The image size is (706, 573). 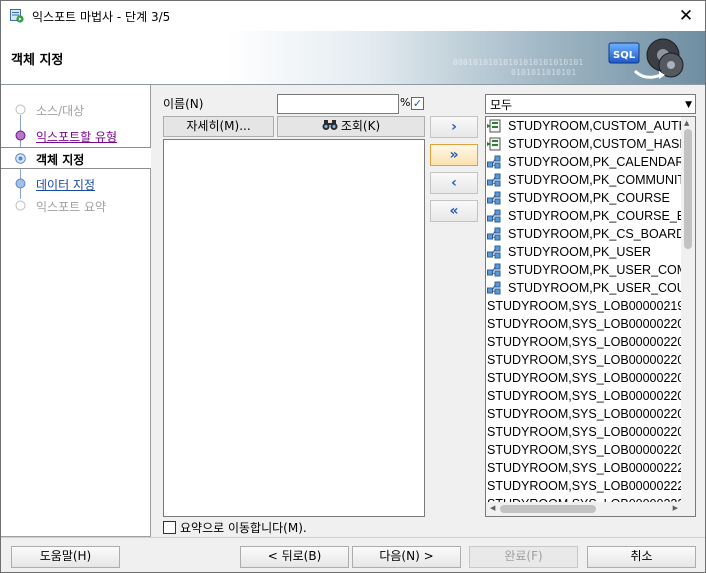 I want to click on list-item-label: STUDYROOM,SYS_LOB0000022002, so click(x=584, y=324).